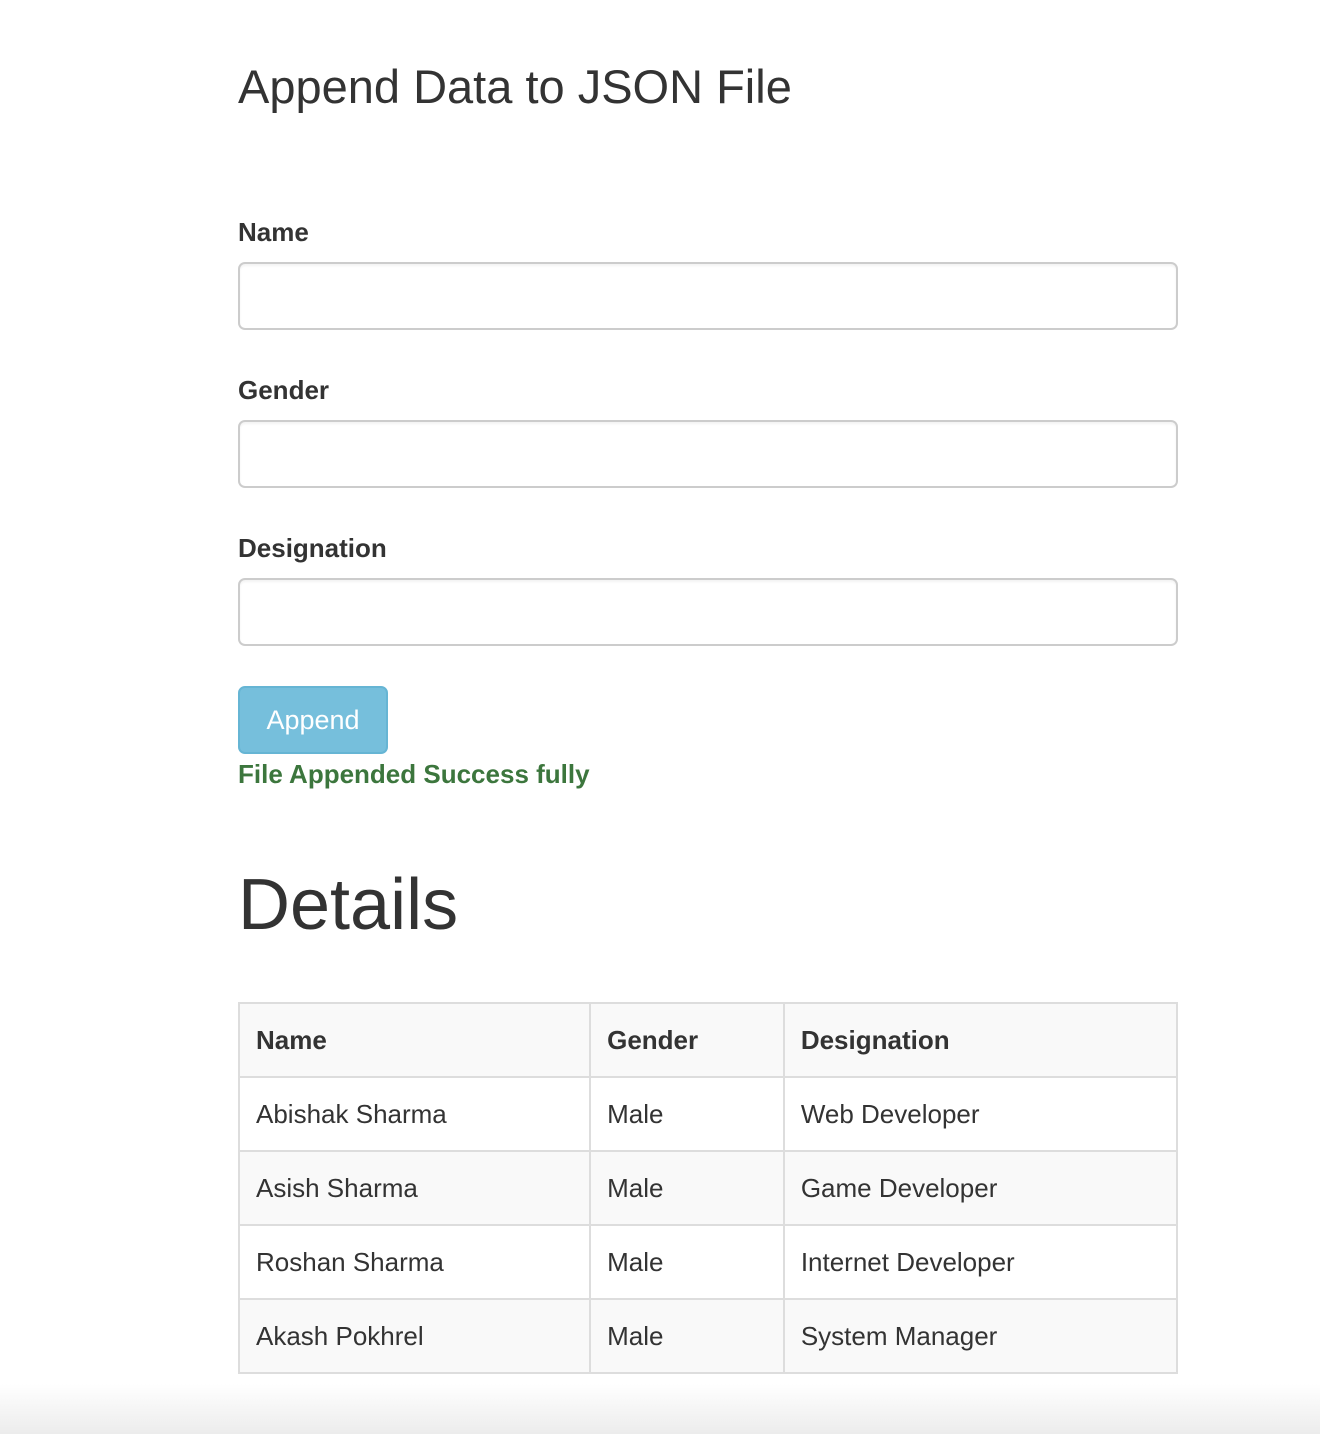  I want to click on table-row: Abishak Sharma Male Web Developer, so click(708, 1114).